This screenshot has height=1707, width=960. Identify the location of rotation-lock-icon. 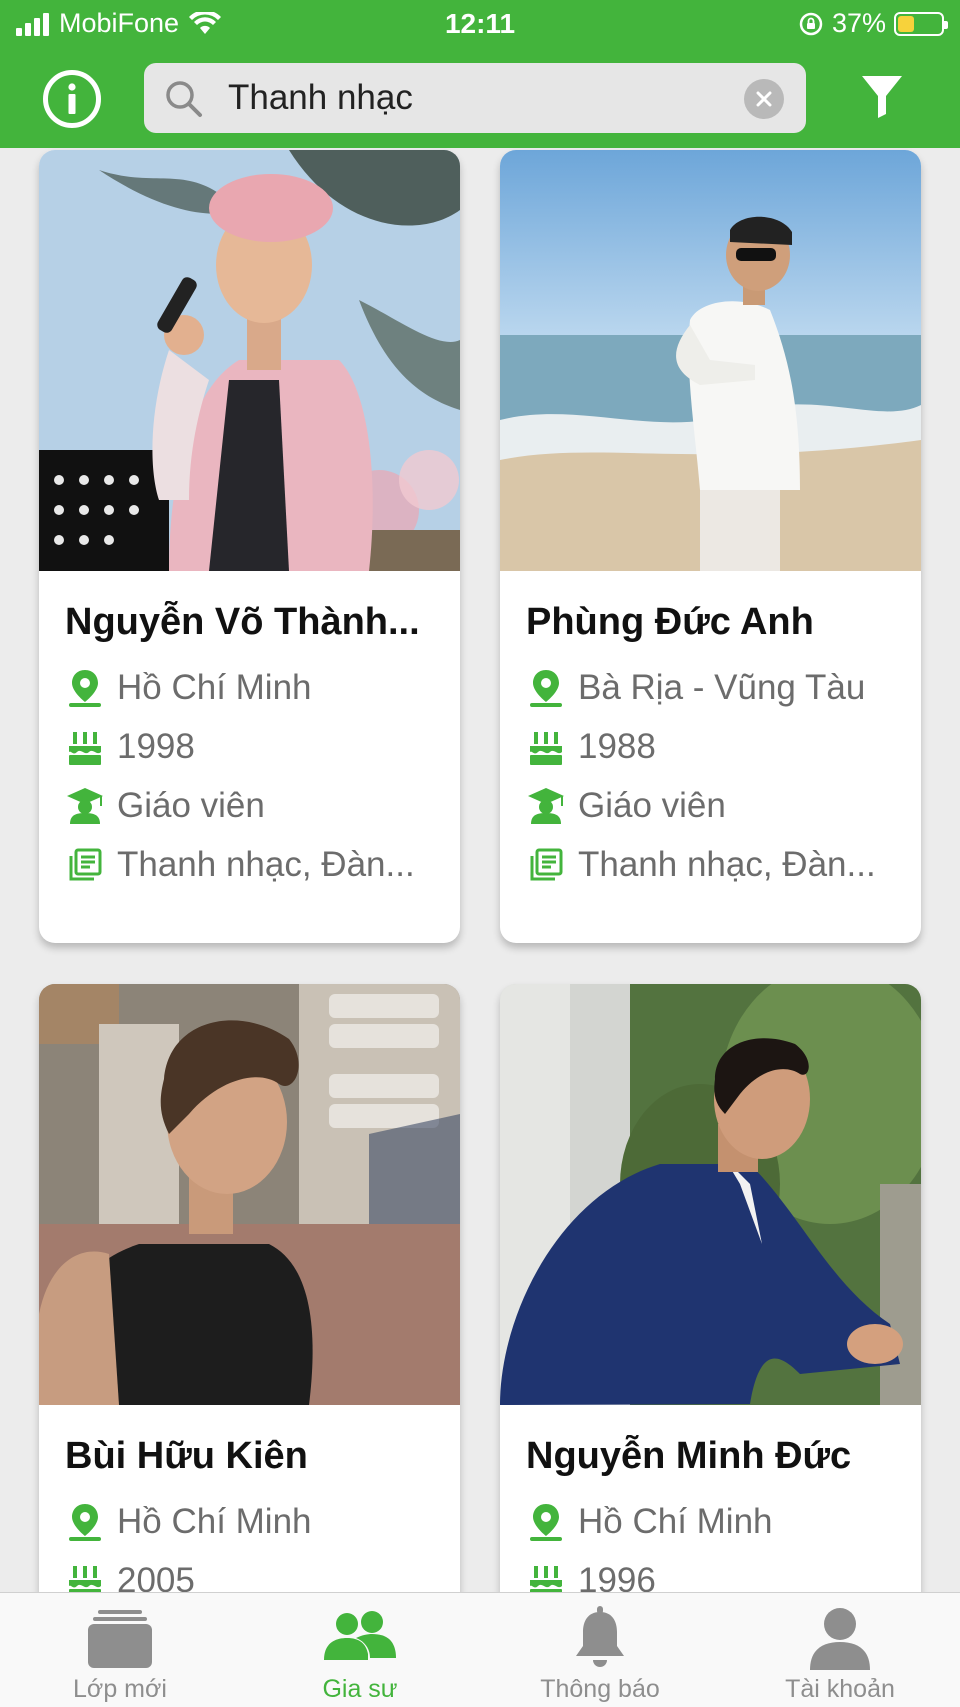
(811, 23).